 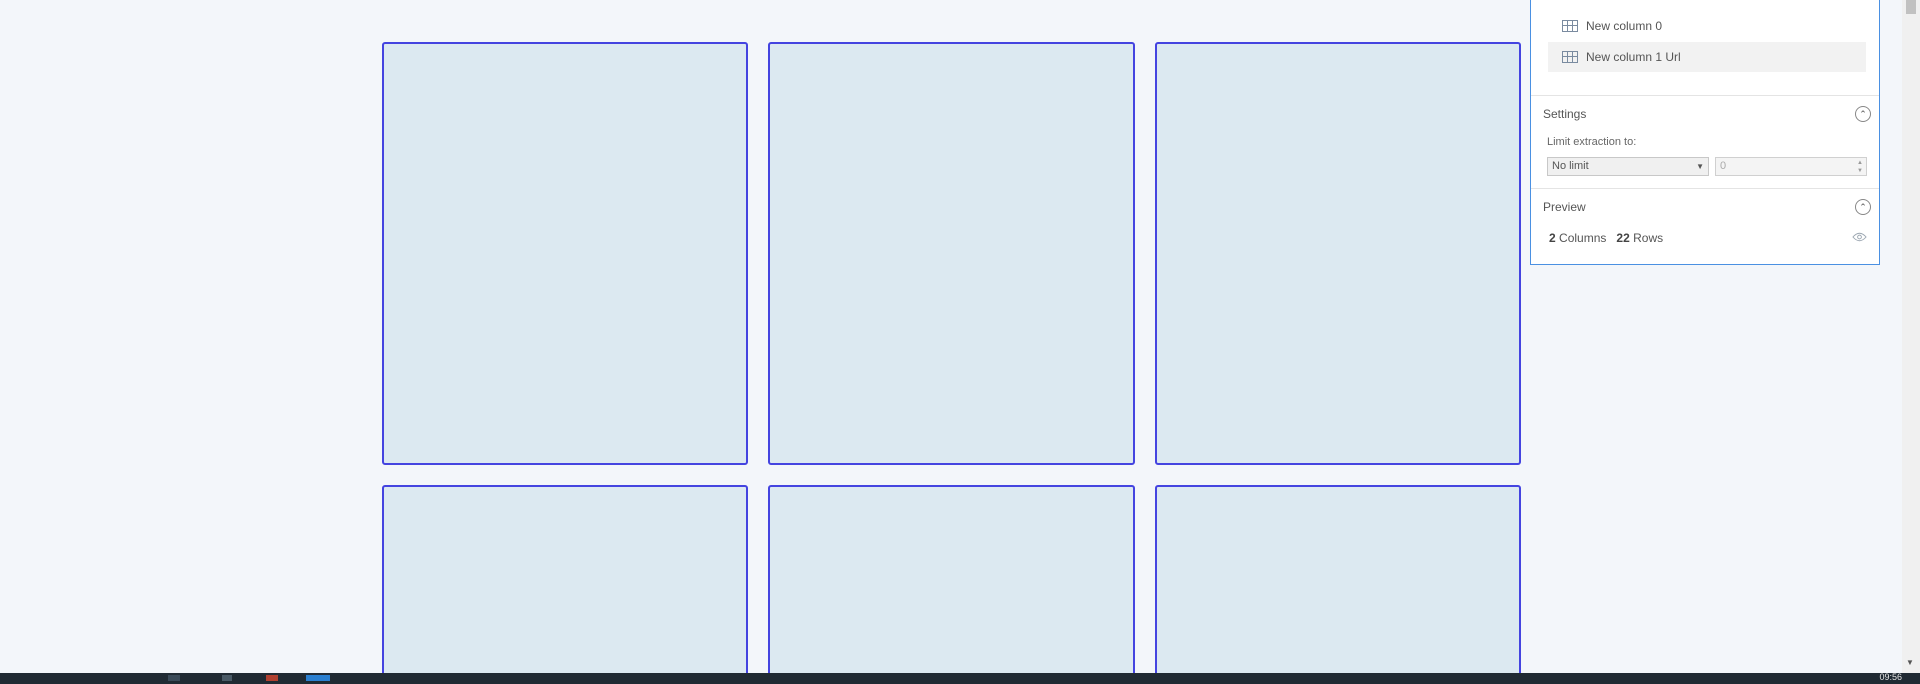 What do you see at coordinates (1890, 677) in the screenshot?
I see `taskbar-clock: 09:56` at bounding box center [1890, 677].